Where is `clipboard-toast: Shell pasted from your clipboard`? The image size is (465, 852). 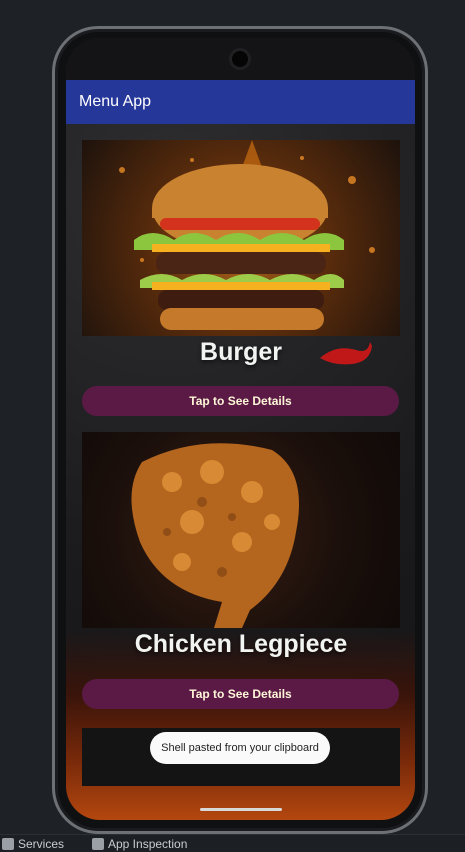
clipboard-toast: Shell pasted from your clipboard is located at coordinates (240, 748).